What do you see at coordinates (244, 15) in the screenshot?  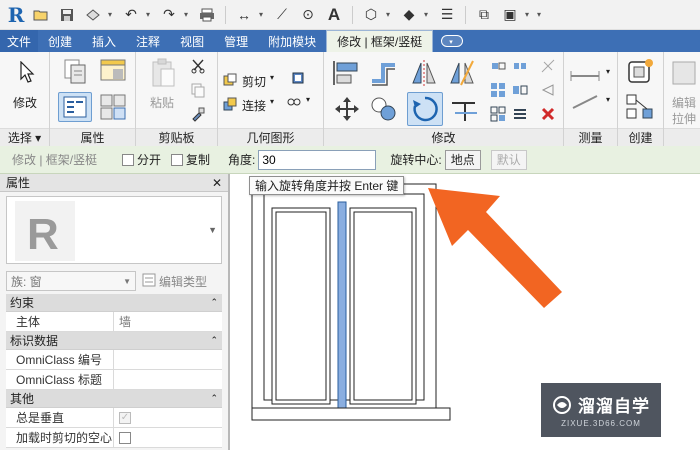 I see `measure-icon: ↔` at bounding box center [244, 15].